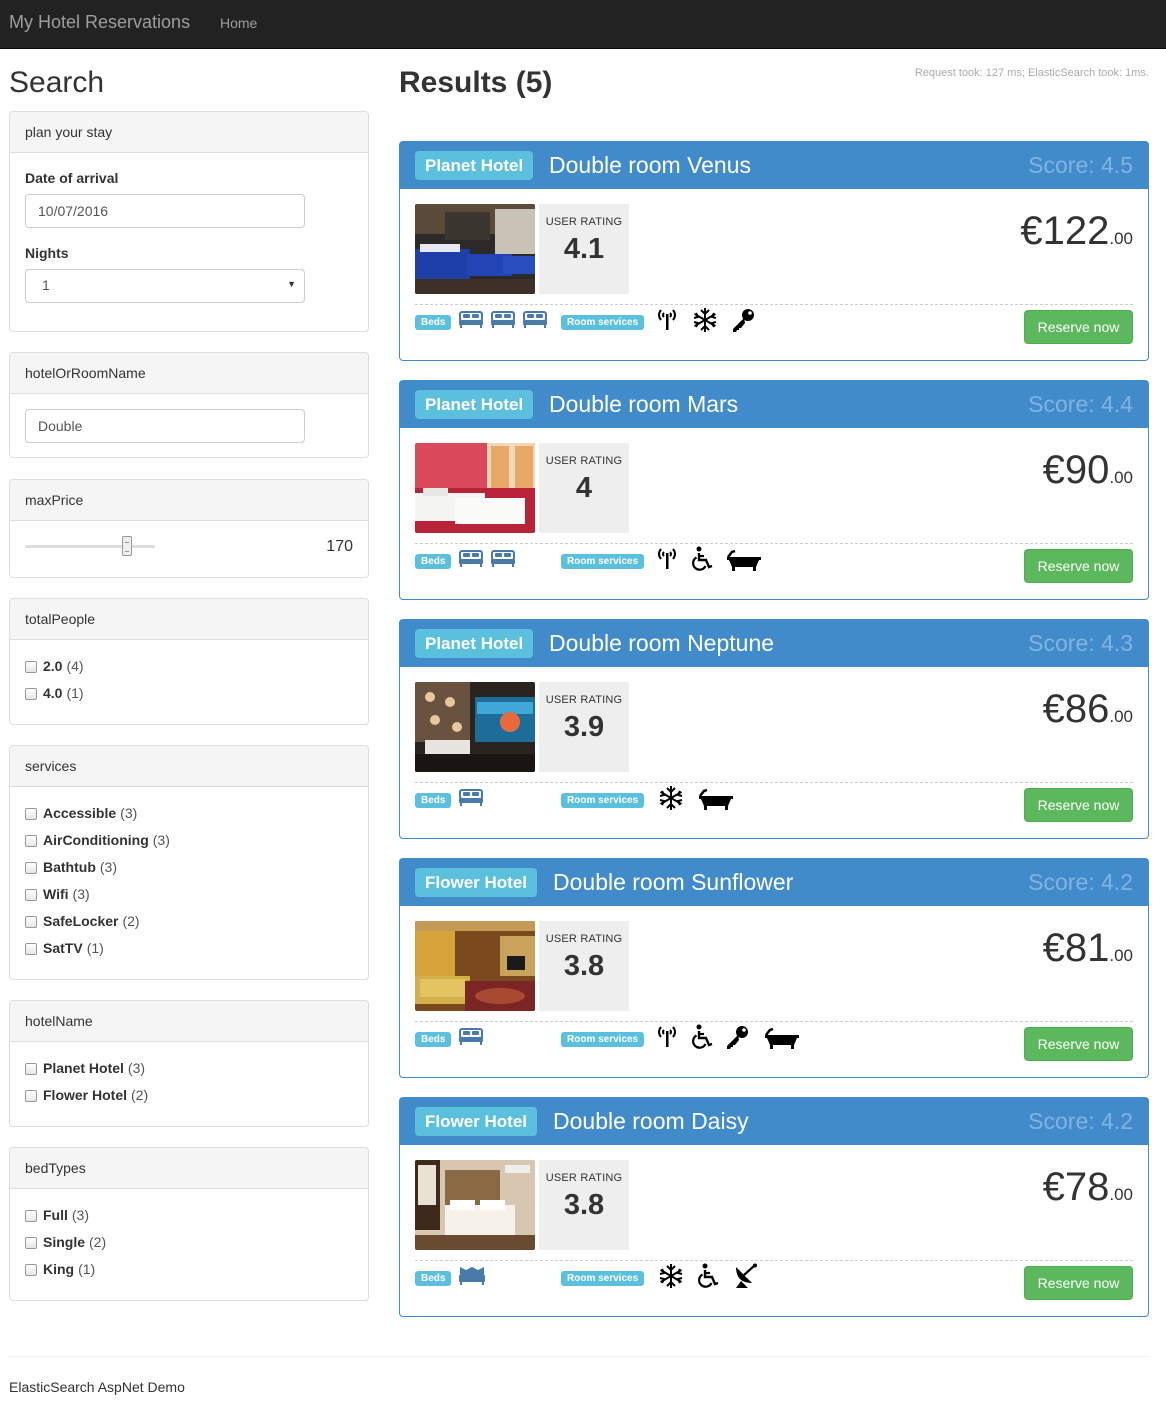  Describe the element at coordinates (661, 643) in the screenshot. I see `room-title: Double room Neptune` at that location.